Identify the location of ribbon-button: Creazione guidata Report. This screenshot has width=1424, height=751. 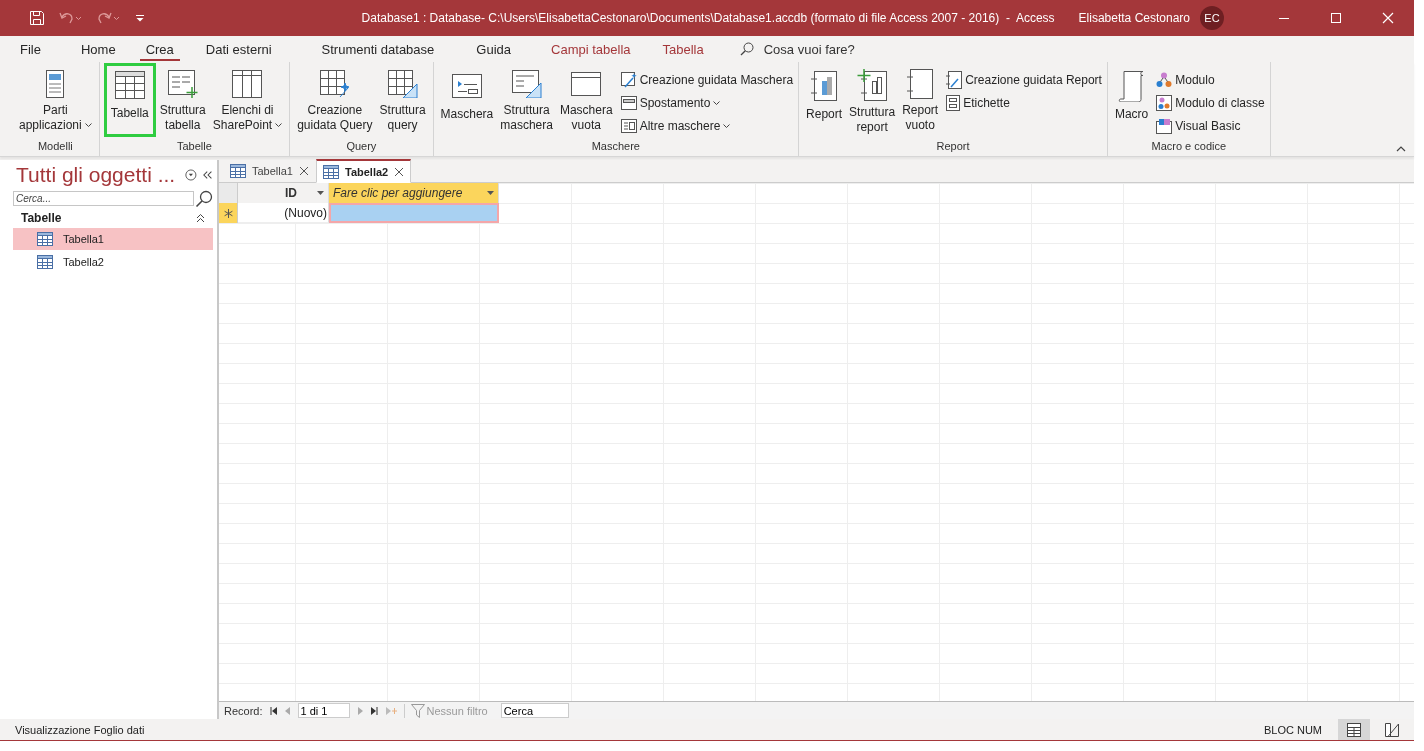
(1024, 80).